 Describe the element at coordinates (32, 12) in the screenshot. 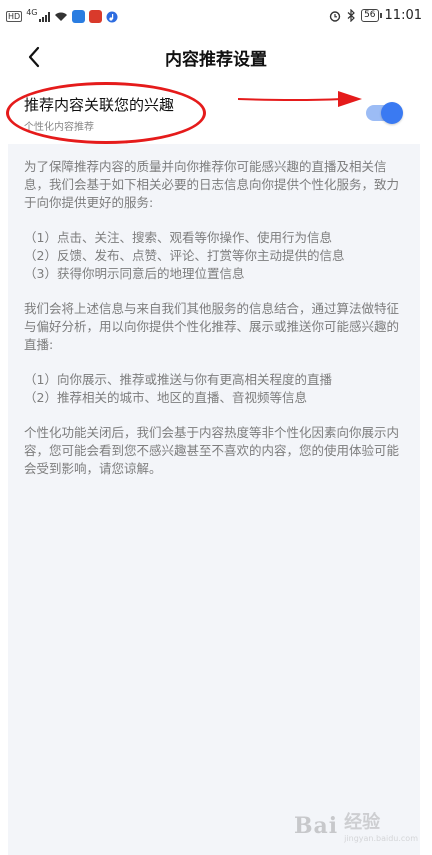

I see `network-type: 4G` at that location.